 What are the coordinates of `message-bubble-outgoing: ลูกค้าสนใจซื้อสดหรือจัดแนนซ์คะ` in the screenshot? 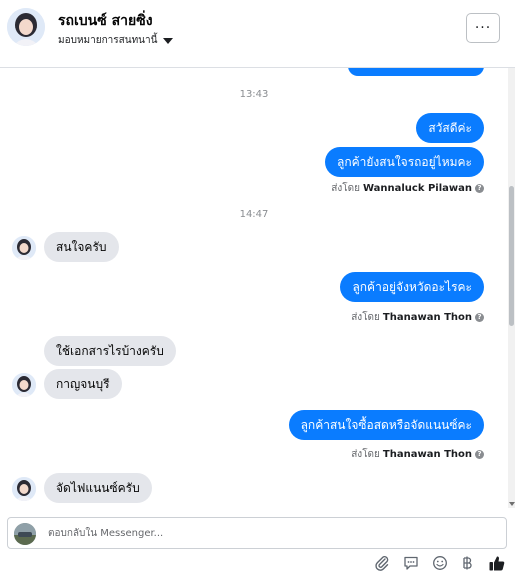 It's located at (386, 425).